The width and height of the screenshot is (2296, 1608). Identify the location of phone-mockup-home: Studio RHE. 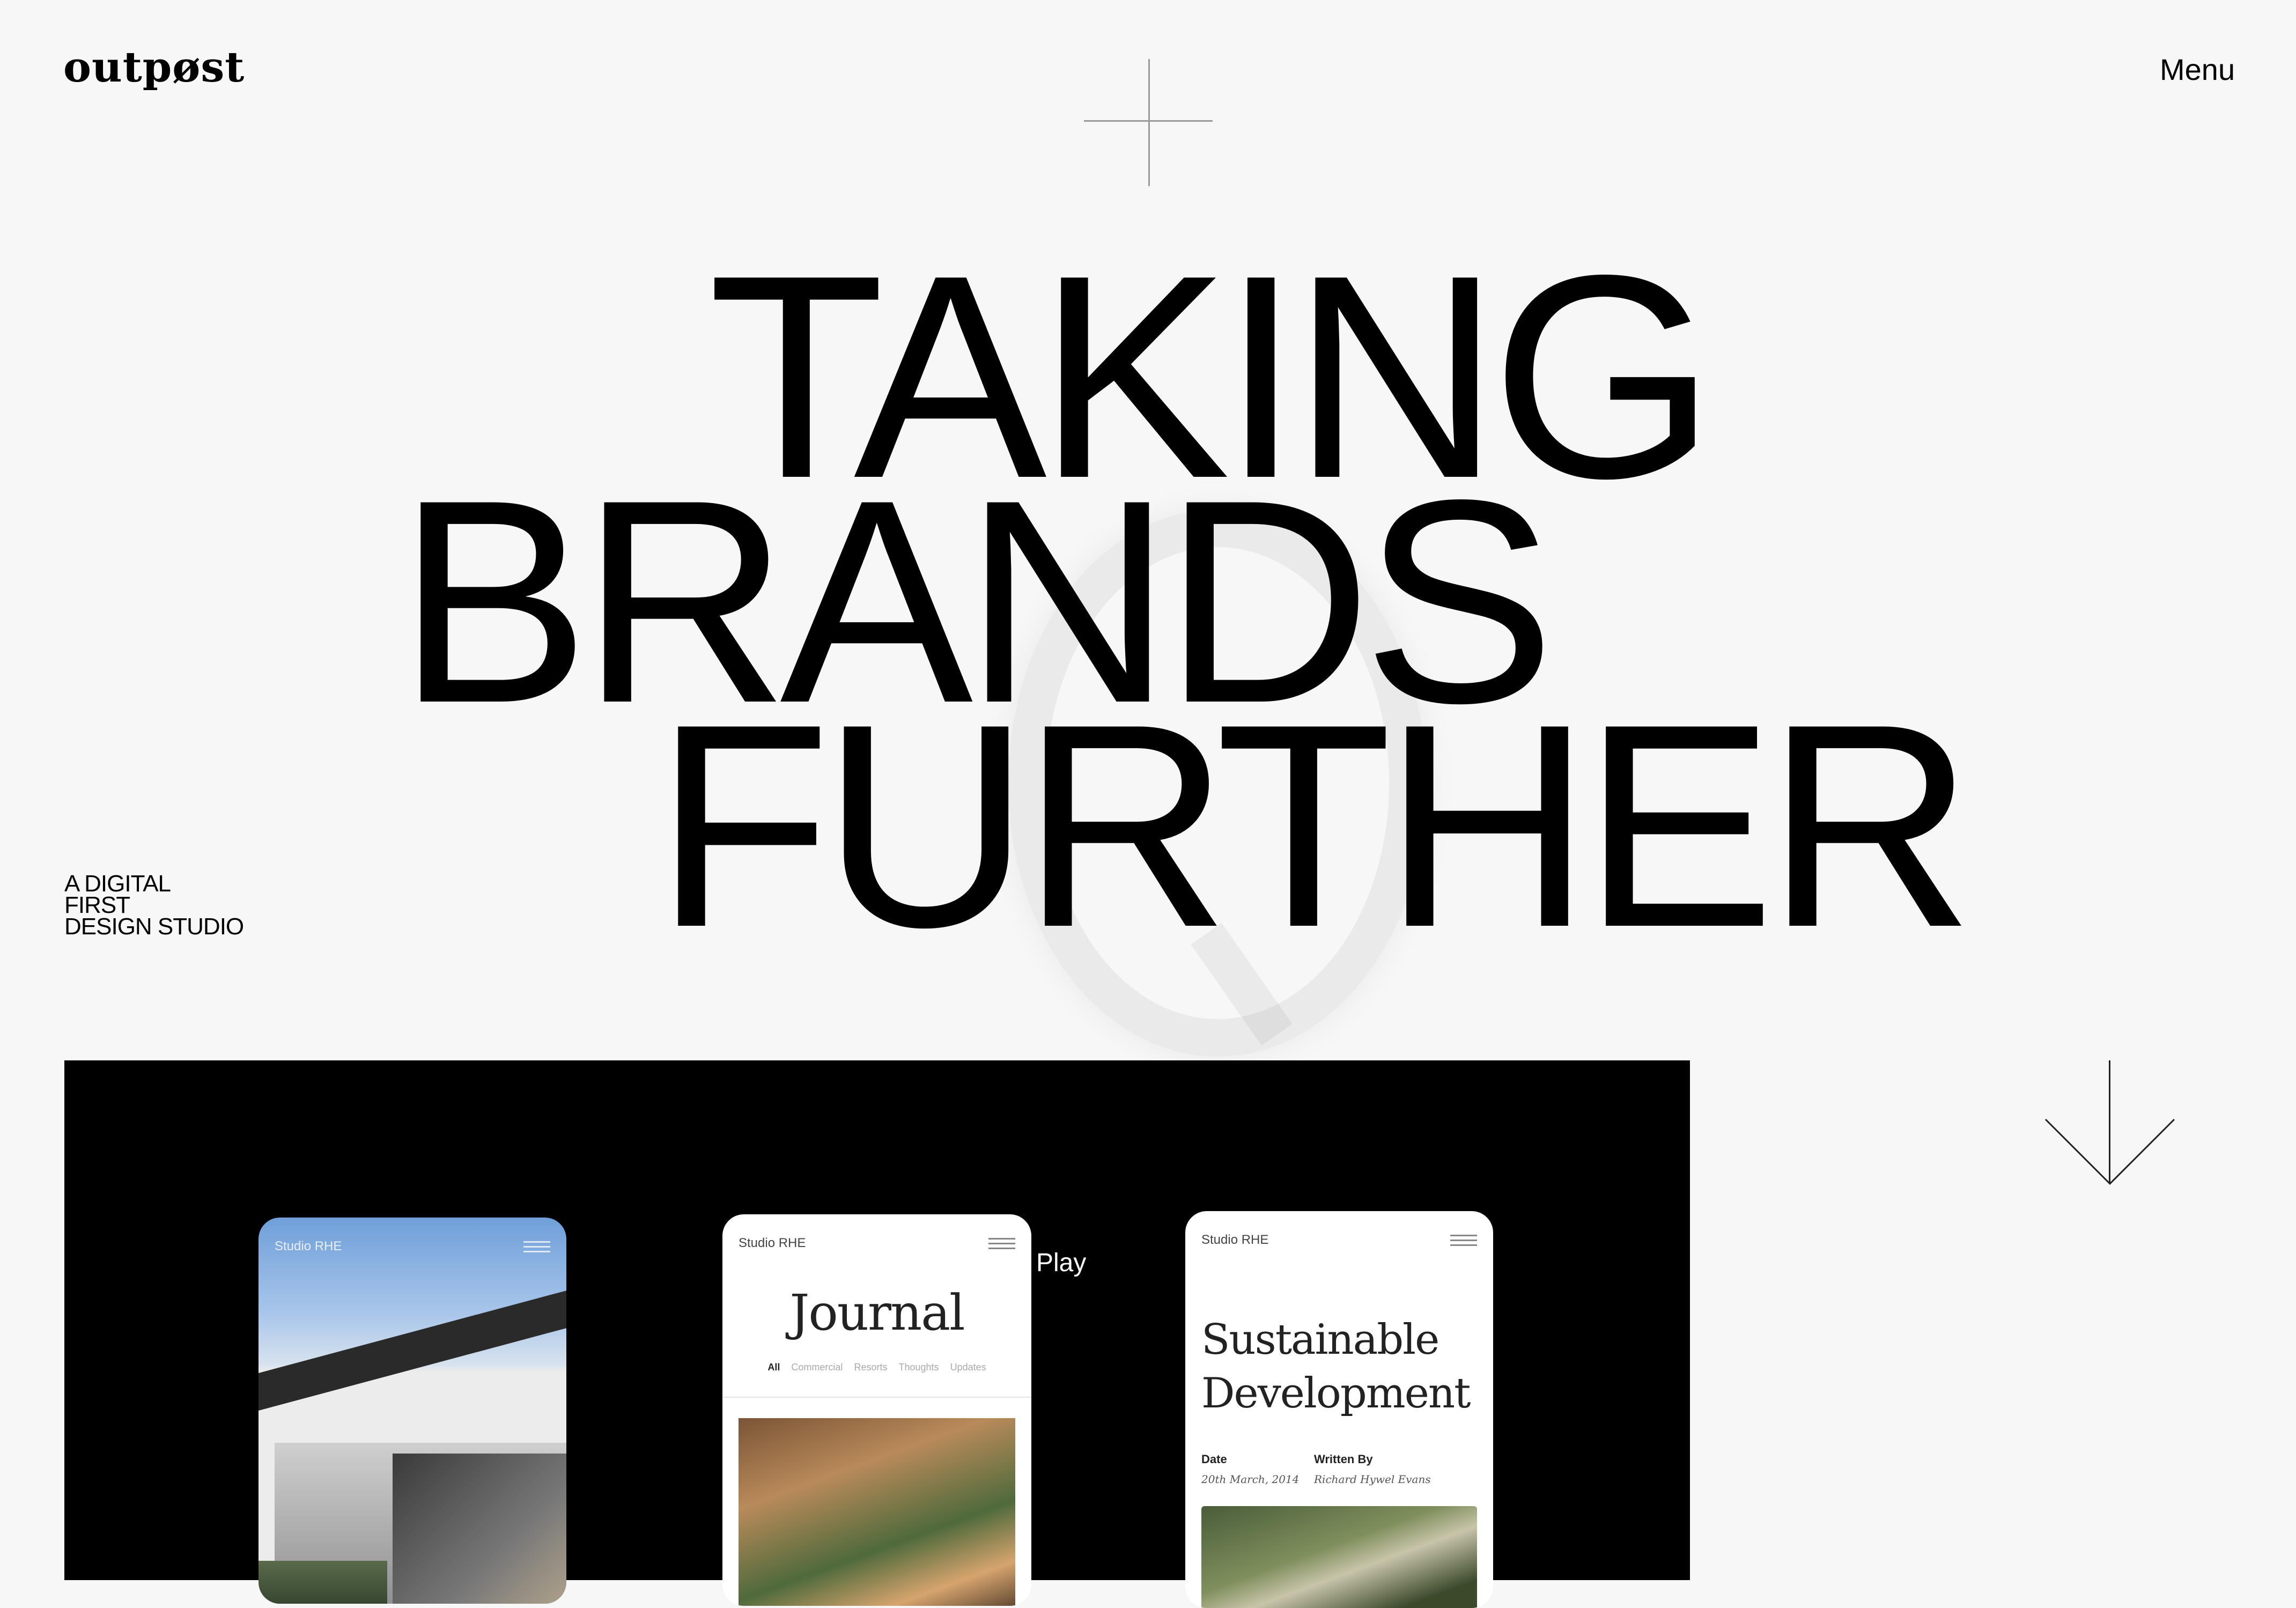
(412, 1411).